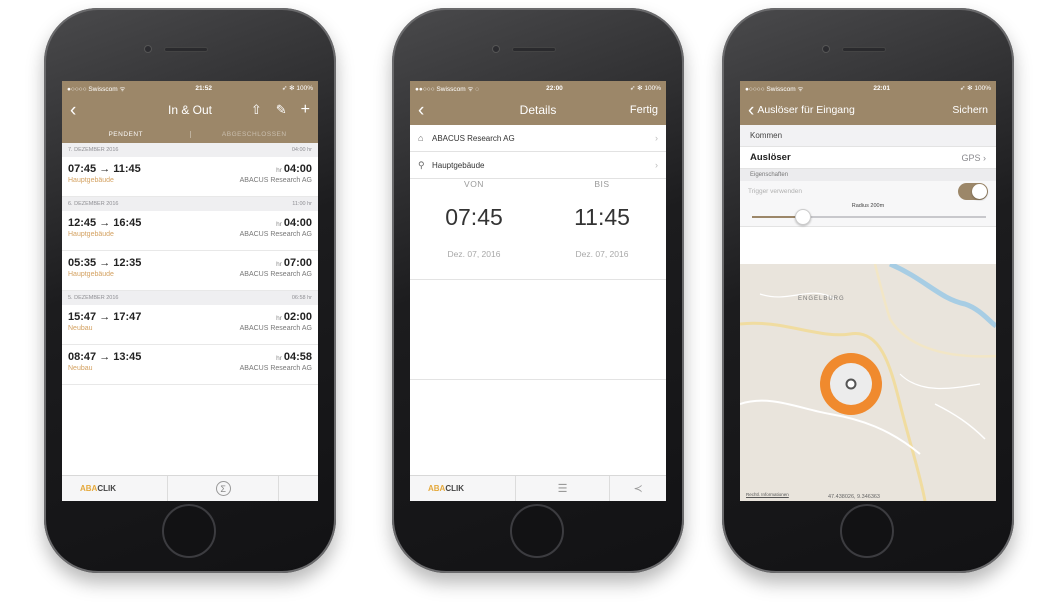 Image resolution: width=1059 pixels, height=603 pixels. I want to click on nav-bar: ‹ Auslöser für Eingang Sichern, so click(868, 110).